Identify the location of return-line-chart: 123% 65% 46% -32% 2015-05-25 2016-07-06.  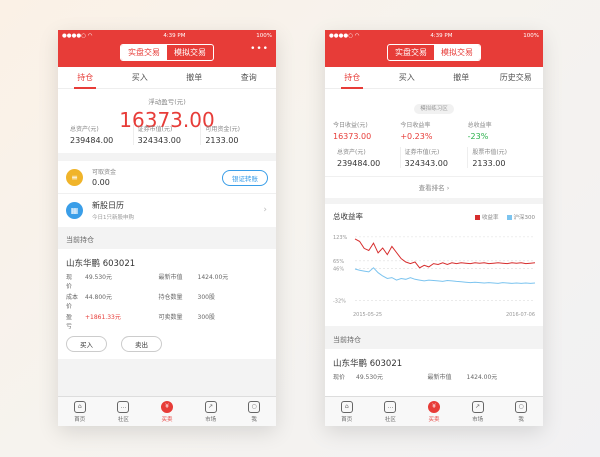
(434, 276).